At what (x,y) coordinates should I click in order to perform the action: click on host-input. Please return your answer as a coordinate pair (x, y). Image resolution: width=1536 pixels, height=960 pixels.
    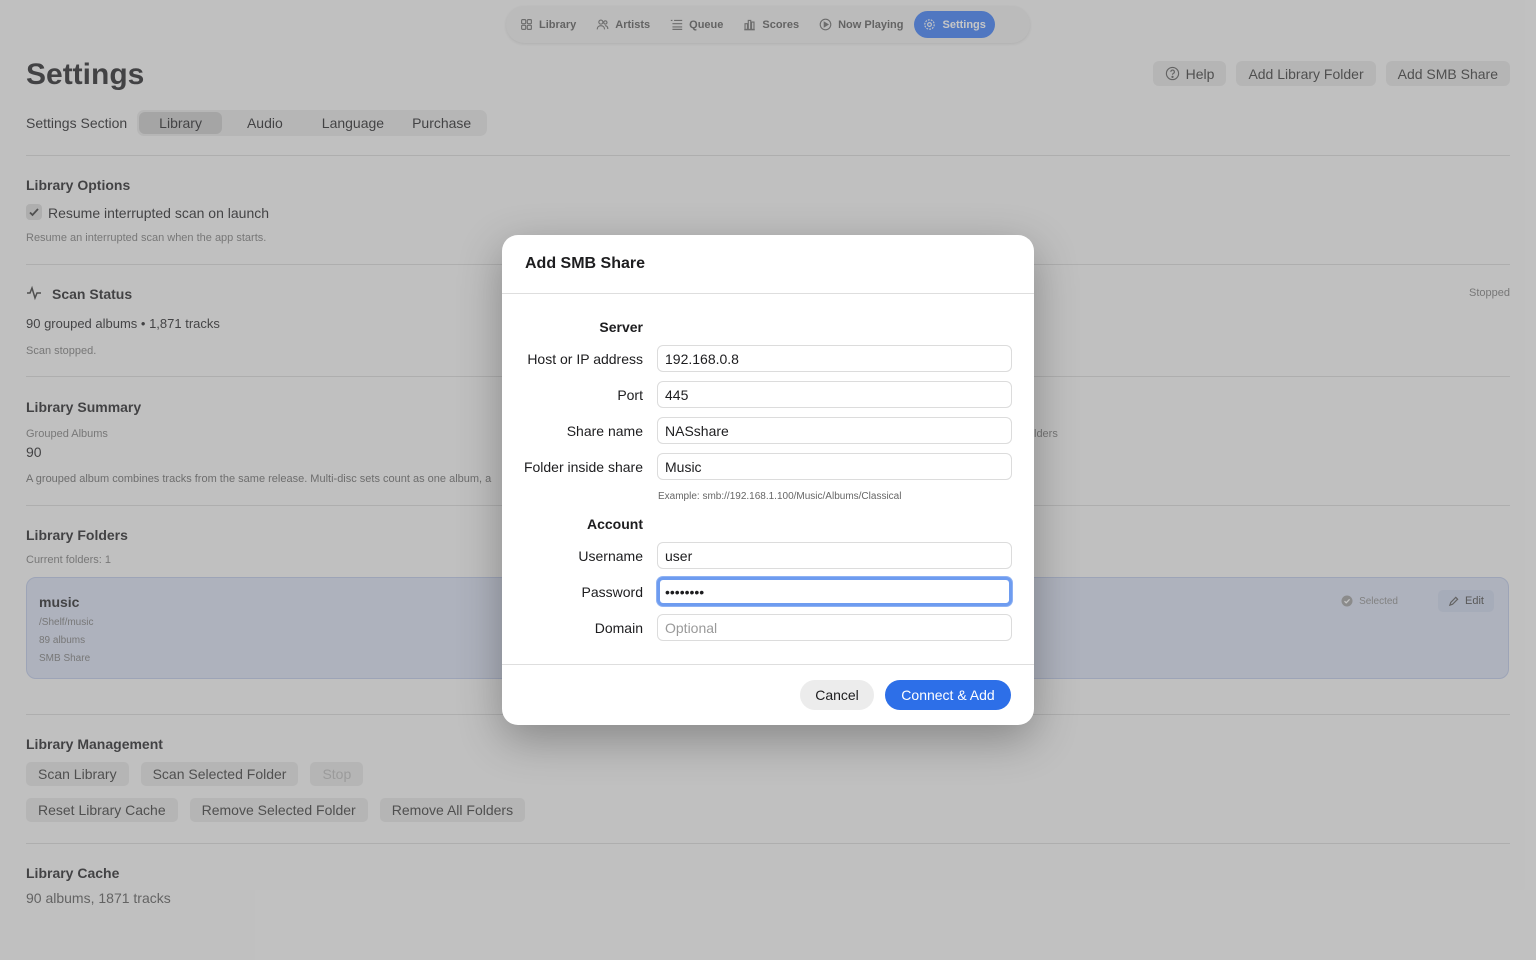
    Looking at the image, I should click on (834, 358).